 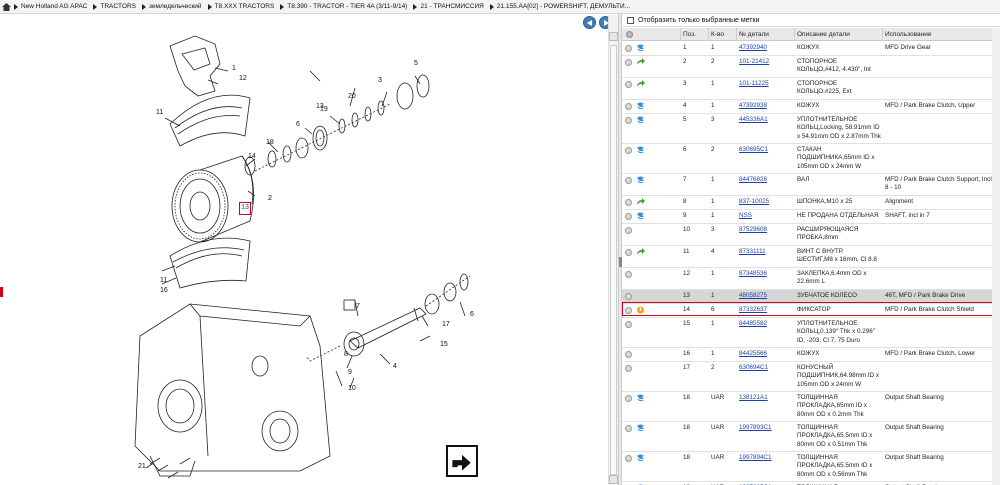 I want to click on diagram-scrollbar, so click(x=613, y=250).